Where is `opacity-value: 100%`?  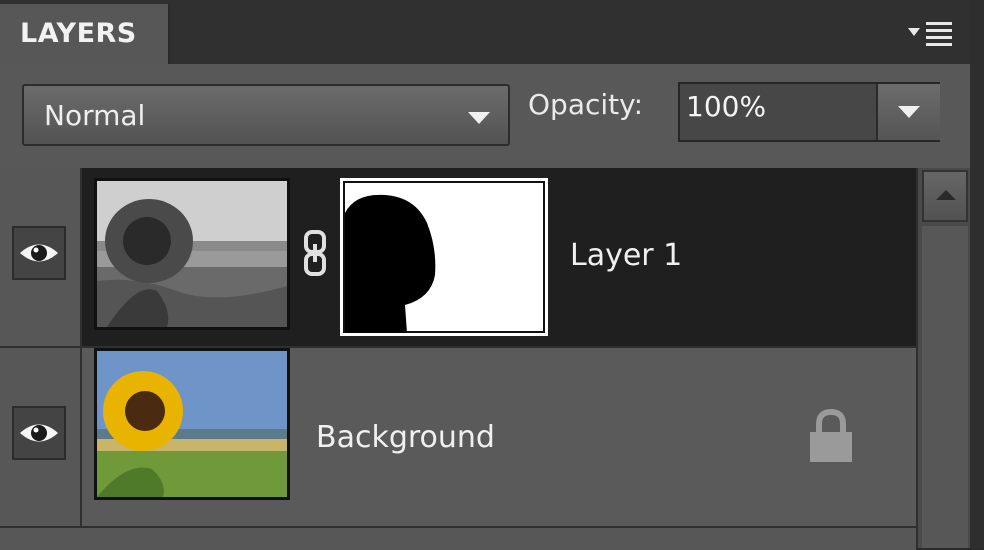
opacity-value: 100% is located at coordinates (726, 106).